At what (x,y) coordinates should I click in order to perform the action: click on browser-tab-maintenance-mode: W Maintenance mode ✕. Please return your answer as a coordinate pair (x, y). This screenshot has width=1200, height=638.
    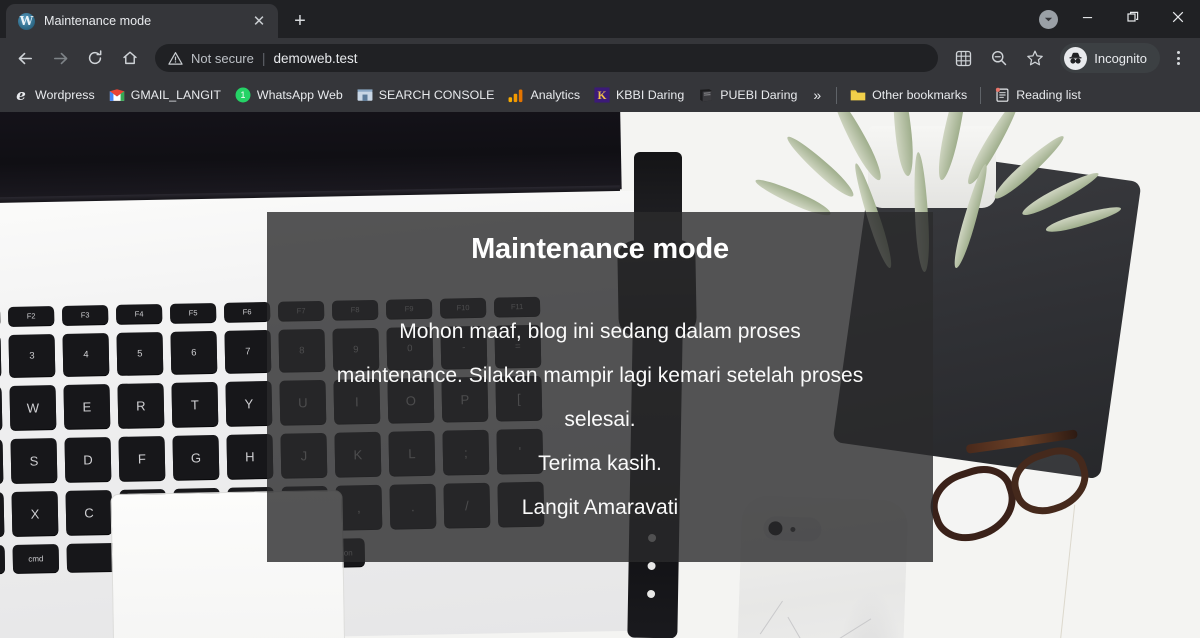
    Looking at the image, I should click on (142, 21).